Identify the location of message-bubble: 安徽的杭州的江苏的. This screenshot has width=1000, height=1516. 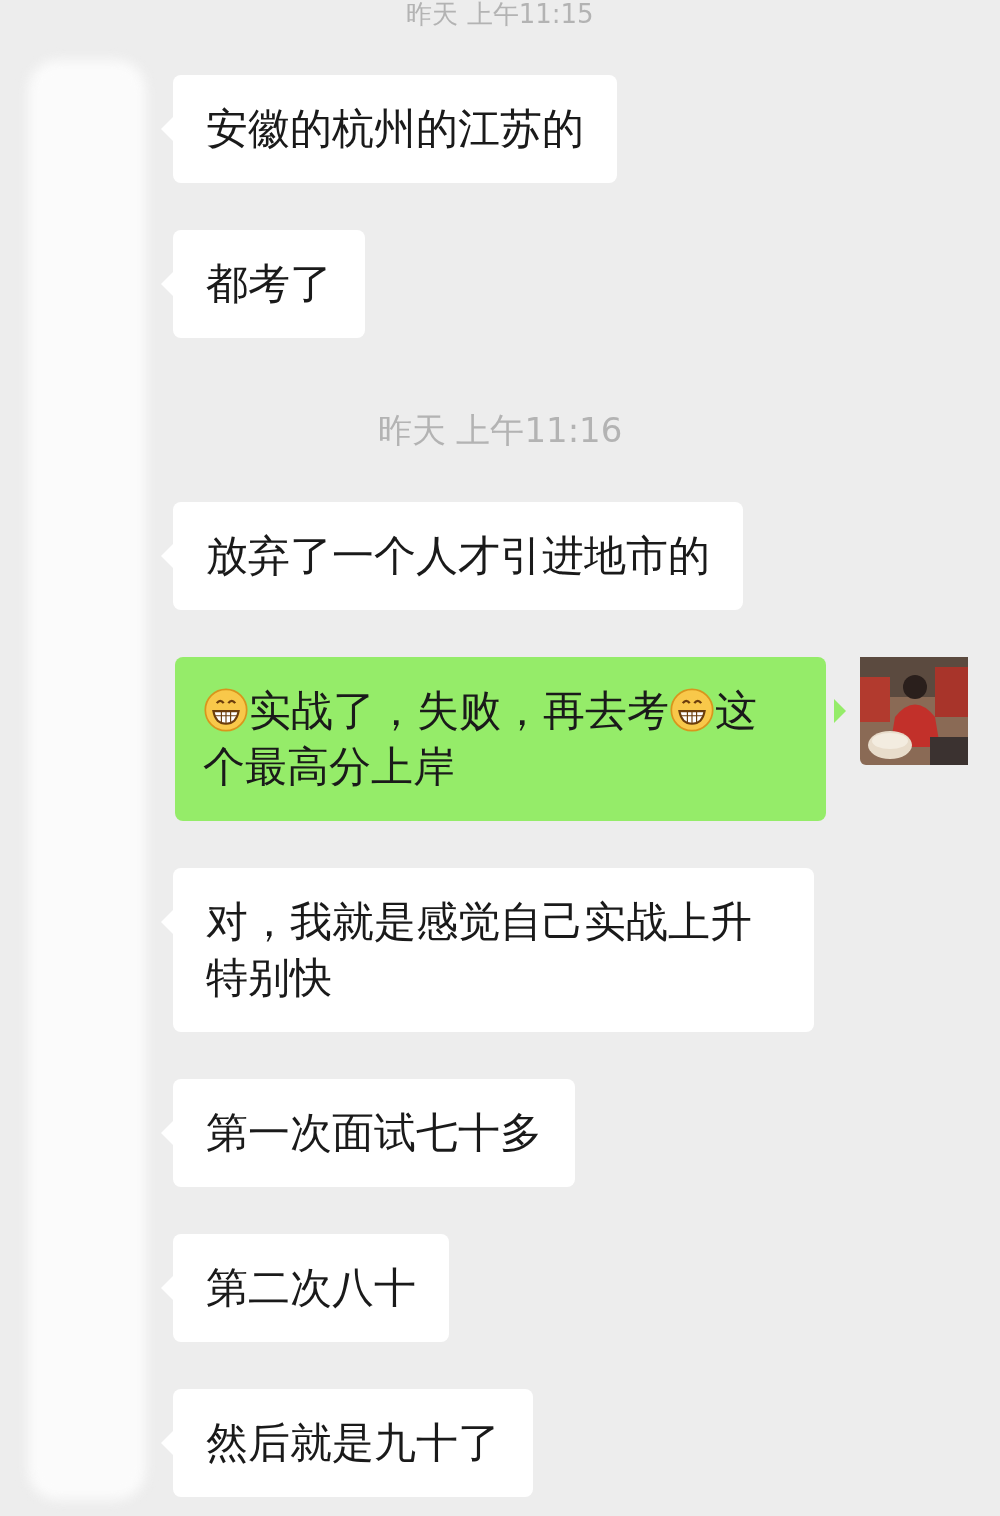
(395, 129).